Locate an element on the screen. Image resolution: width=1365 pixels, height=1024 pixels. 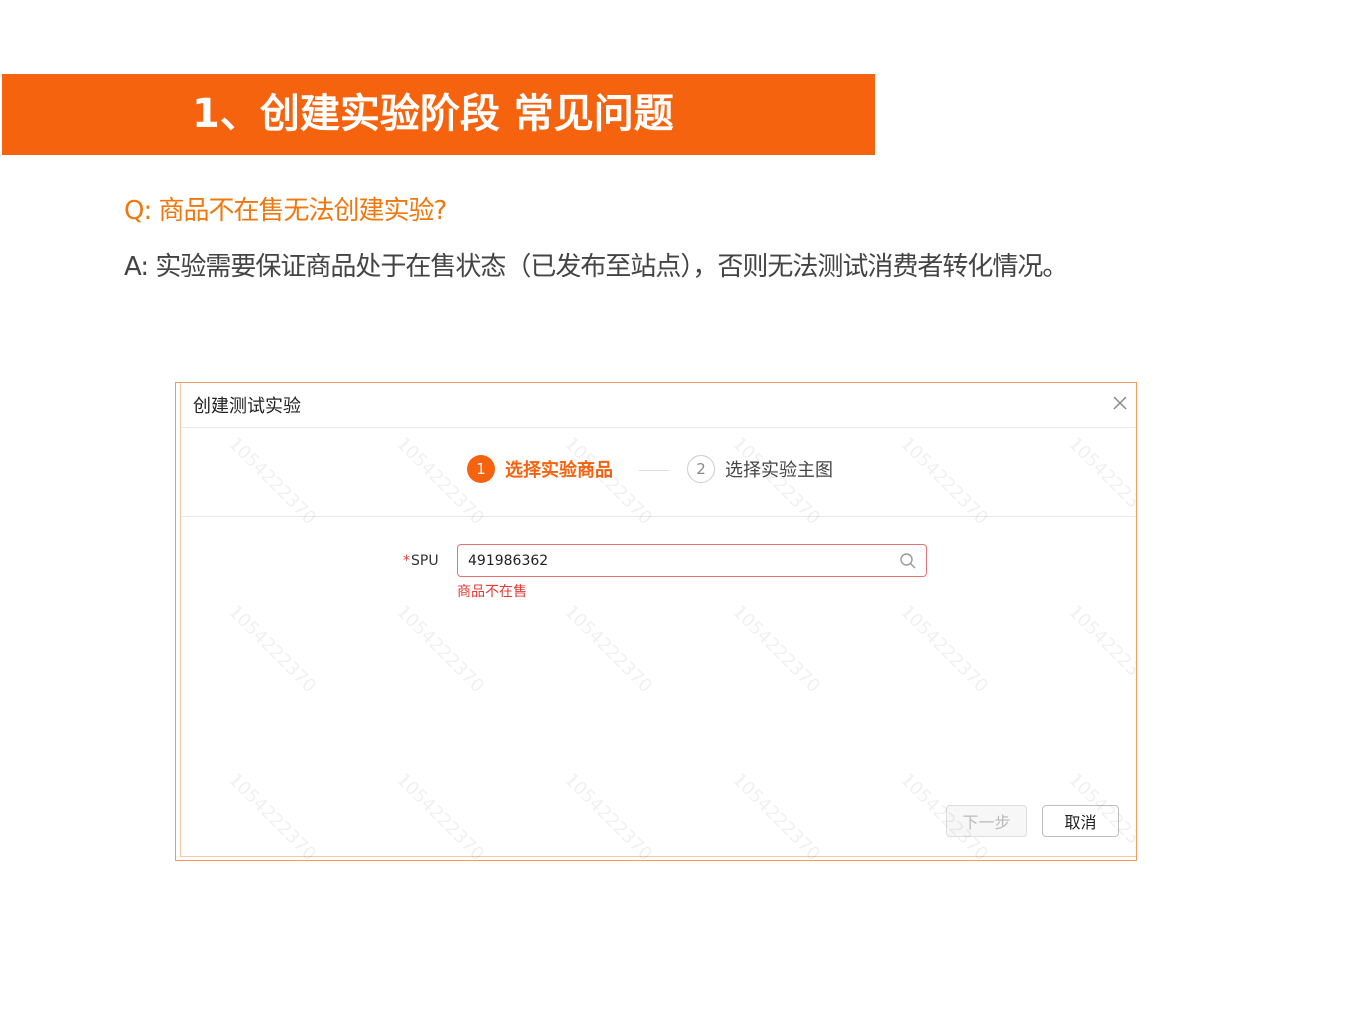
slide-title: 1、创建实验阶段 常见问题 is located at coordinates (433, 114).